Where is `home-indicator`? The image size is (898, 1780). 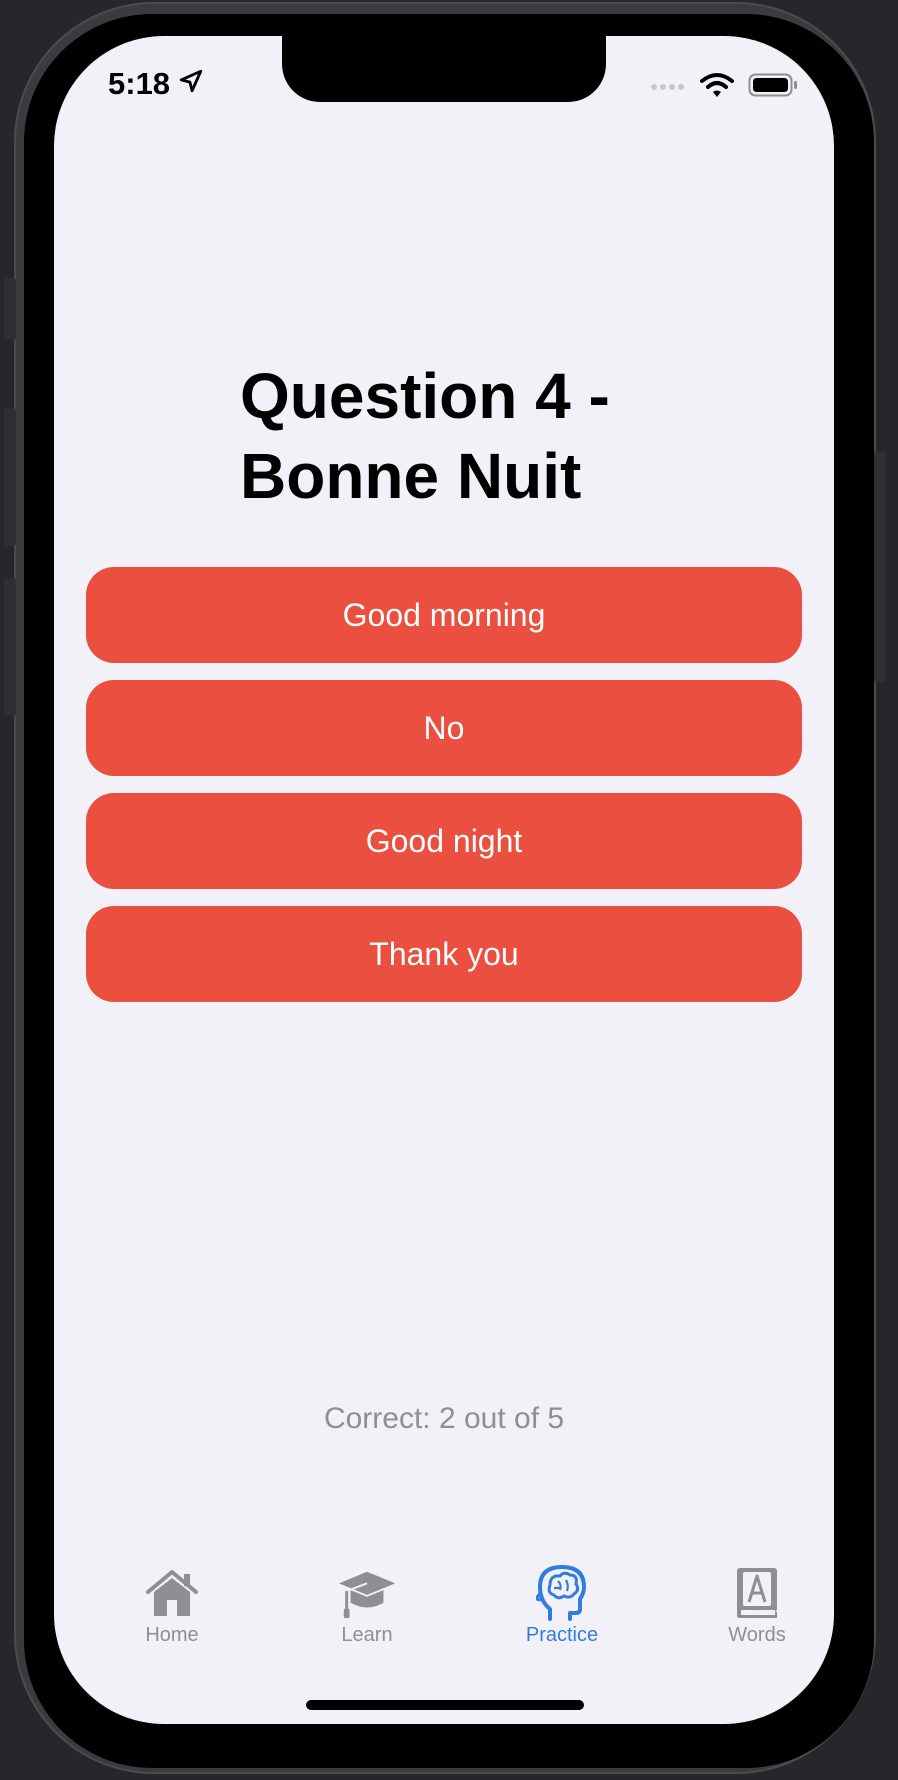
home-indicator is located at coordinates (445, 1705).